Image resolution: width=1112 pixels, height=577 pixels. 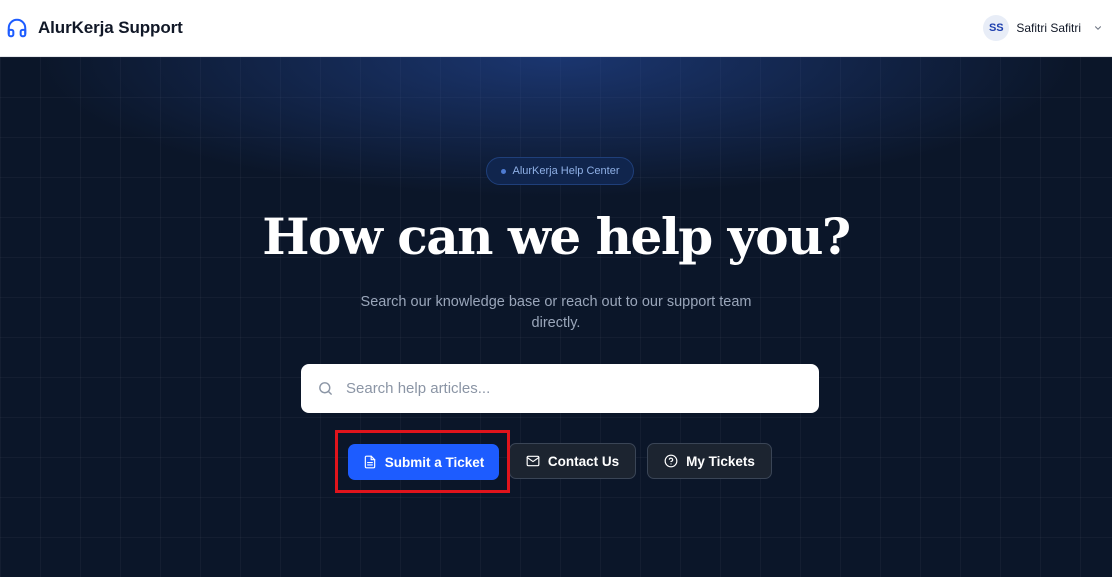 I want to click on document-icon, so click(x=370, y=462).